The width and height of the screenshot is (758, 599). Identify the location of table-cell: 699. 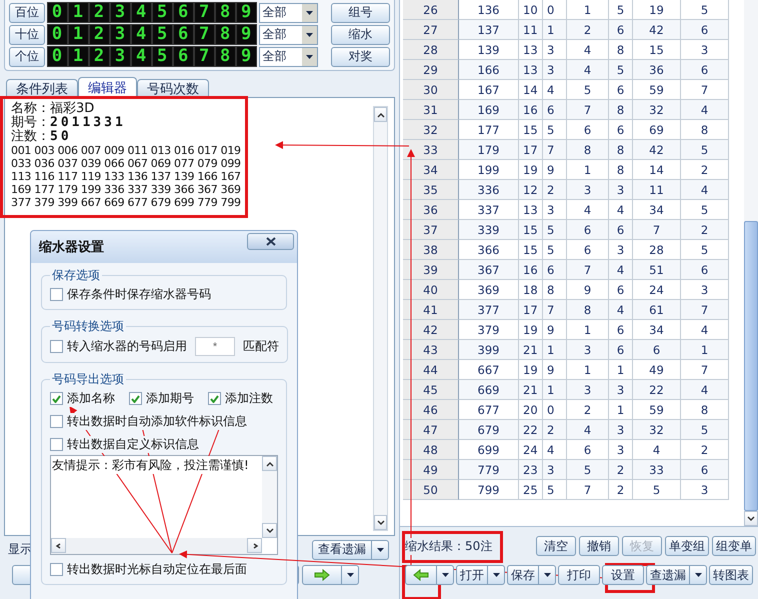
(489, 450).